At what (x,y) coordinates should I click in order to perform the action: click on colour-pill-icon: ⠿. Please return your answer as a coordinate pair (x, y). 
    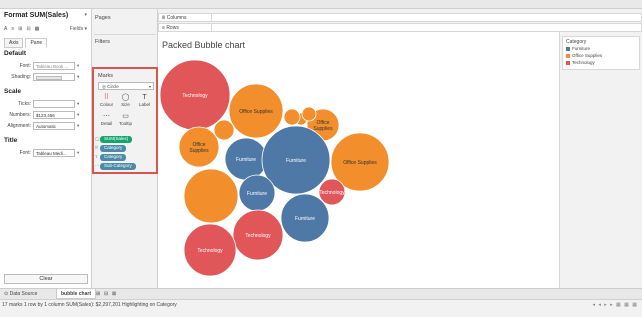
    Looking at the image, I should click on (96, 147).